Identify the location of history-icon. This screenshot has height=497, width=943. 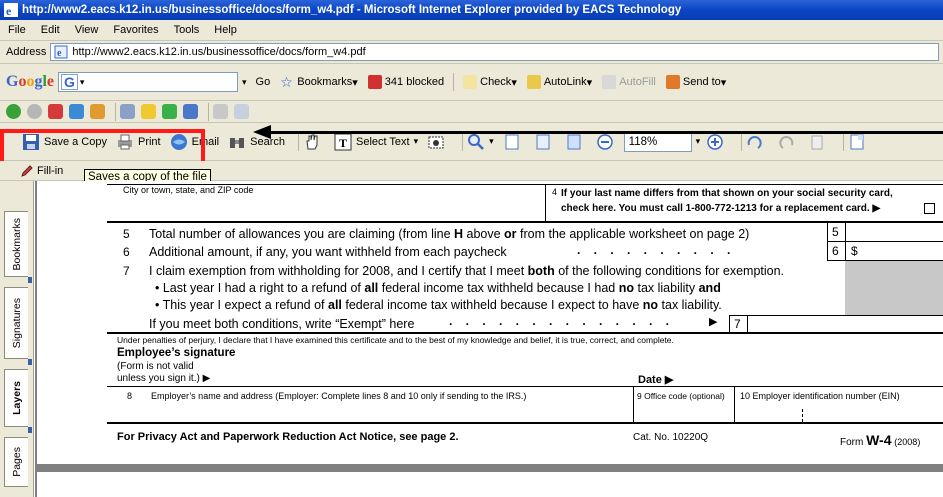
(190, 111).